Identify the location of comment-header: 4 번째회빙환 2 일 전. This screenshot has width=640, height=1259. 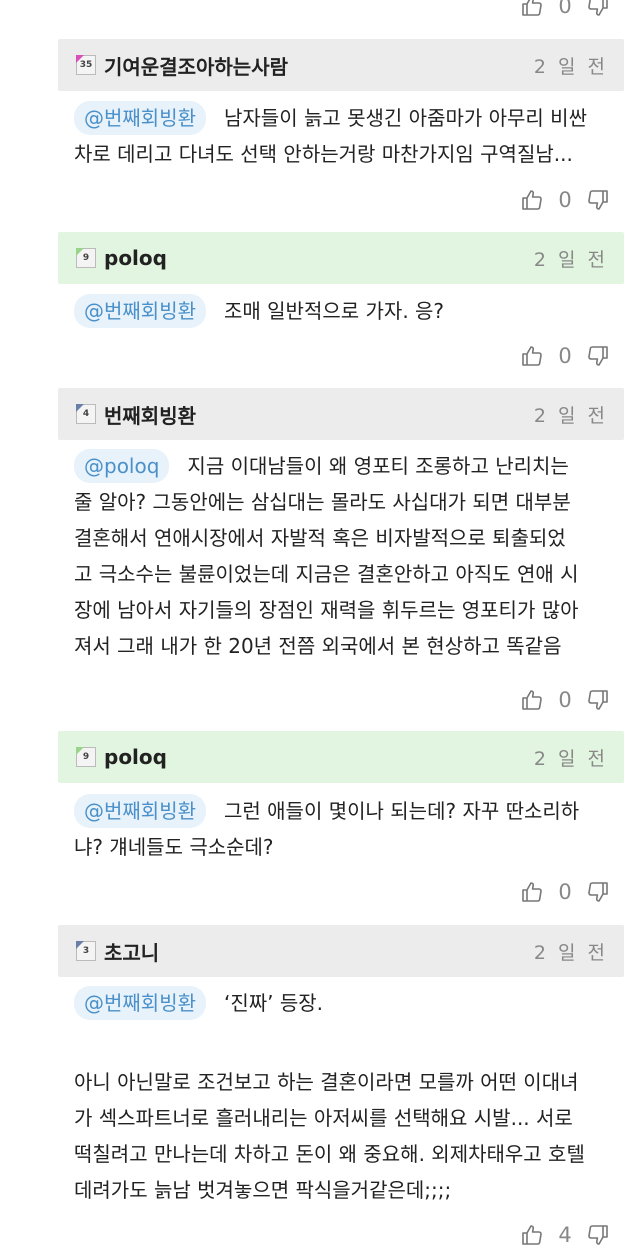
(341, 414).